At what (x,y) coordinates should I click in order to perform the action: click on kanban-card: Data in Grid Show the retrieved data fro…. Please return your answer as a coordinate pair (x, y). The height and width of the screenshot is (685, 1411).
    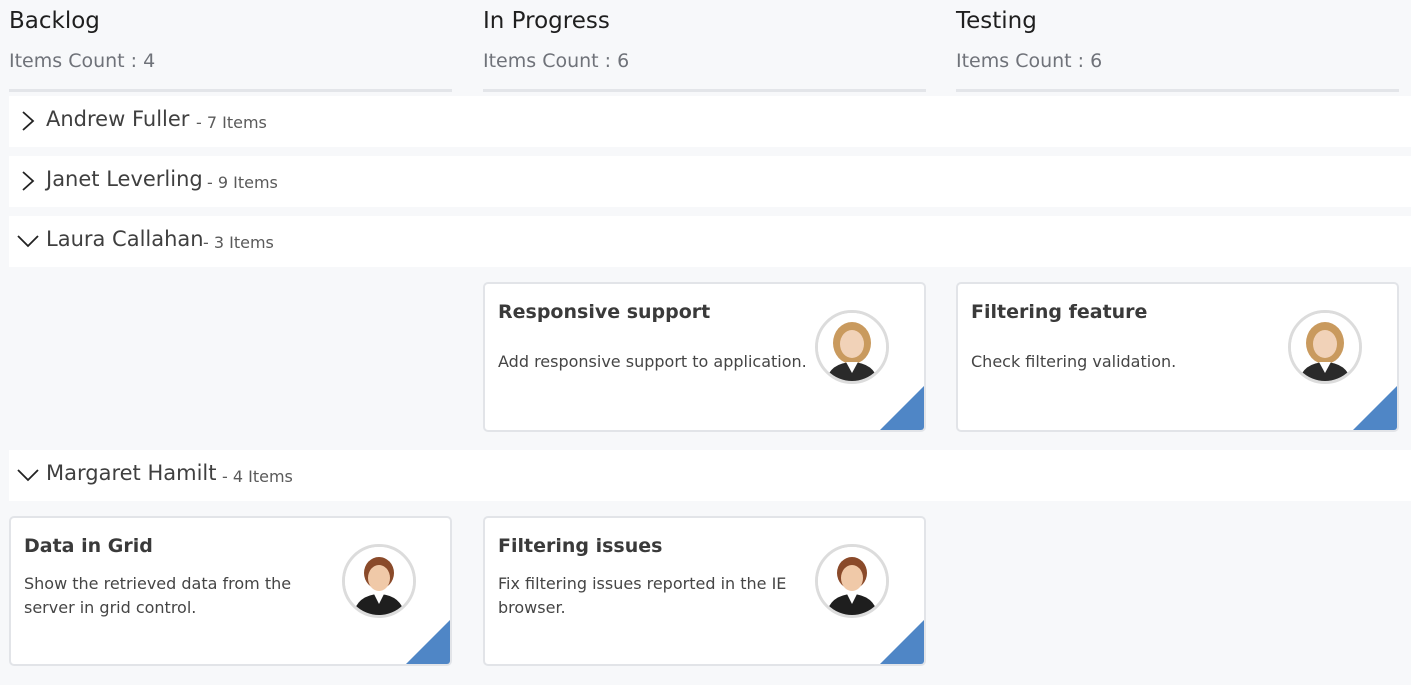
    Looking at the image, I should click on (230, 591).